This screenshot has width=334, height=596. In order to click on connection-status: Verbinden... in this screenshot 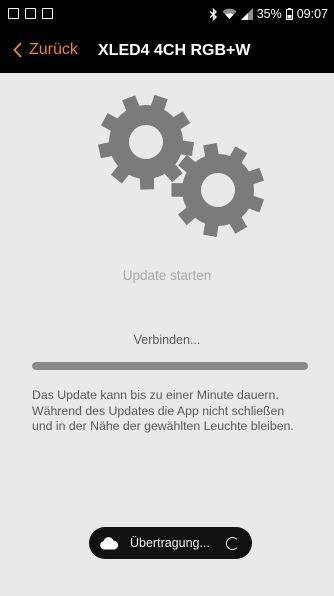, I will do `click(167, 340)`.